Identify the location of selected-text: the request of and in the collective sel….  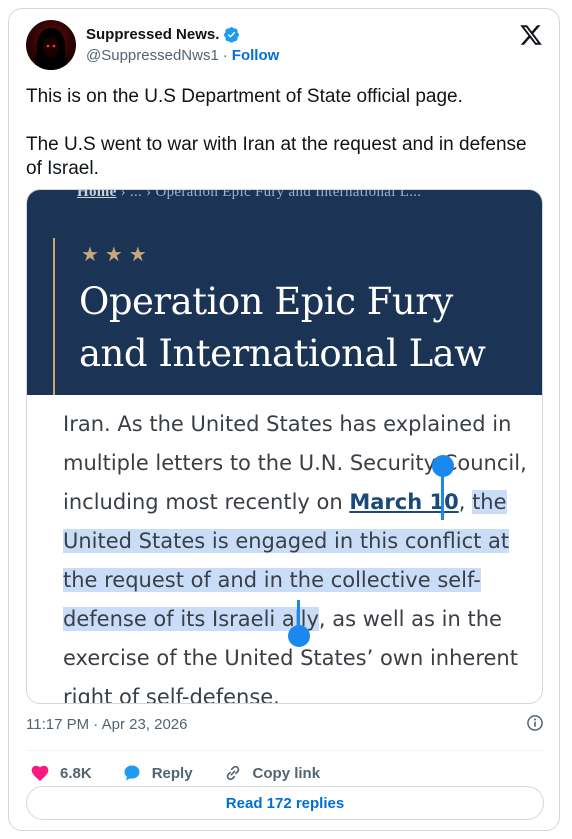
(272, 580).